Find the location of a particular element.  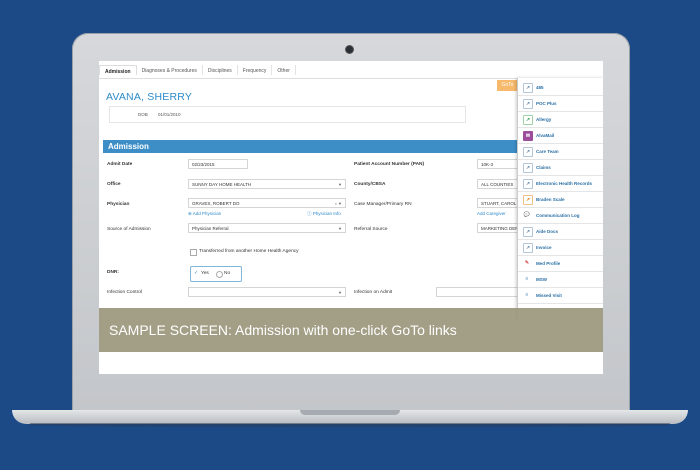

physician-info-label: Physician Info is located at coordinates (326, 213).